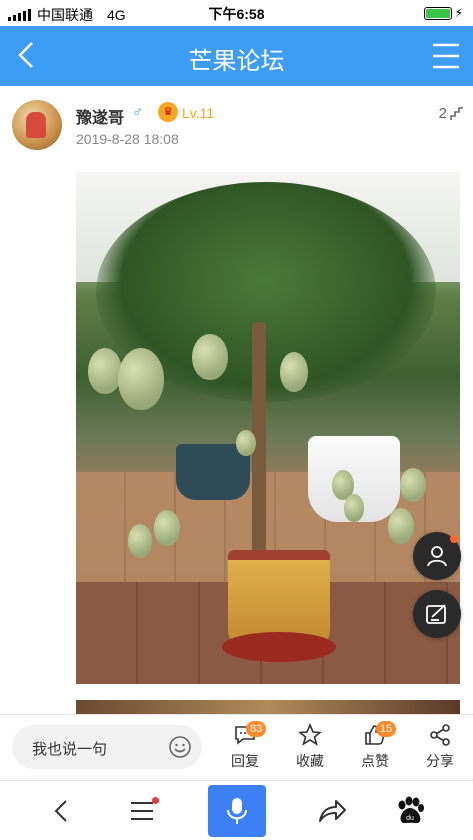 The image size is (473, 840). What do you see at coordinates (410, 811) in the screenshot?
I see `baidu-paw-icon: du` at bounding box center [410, 811].